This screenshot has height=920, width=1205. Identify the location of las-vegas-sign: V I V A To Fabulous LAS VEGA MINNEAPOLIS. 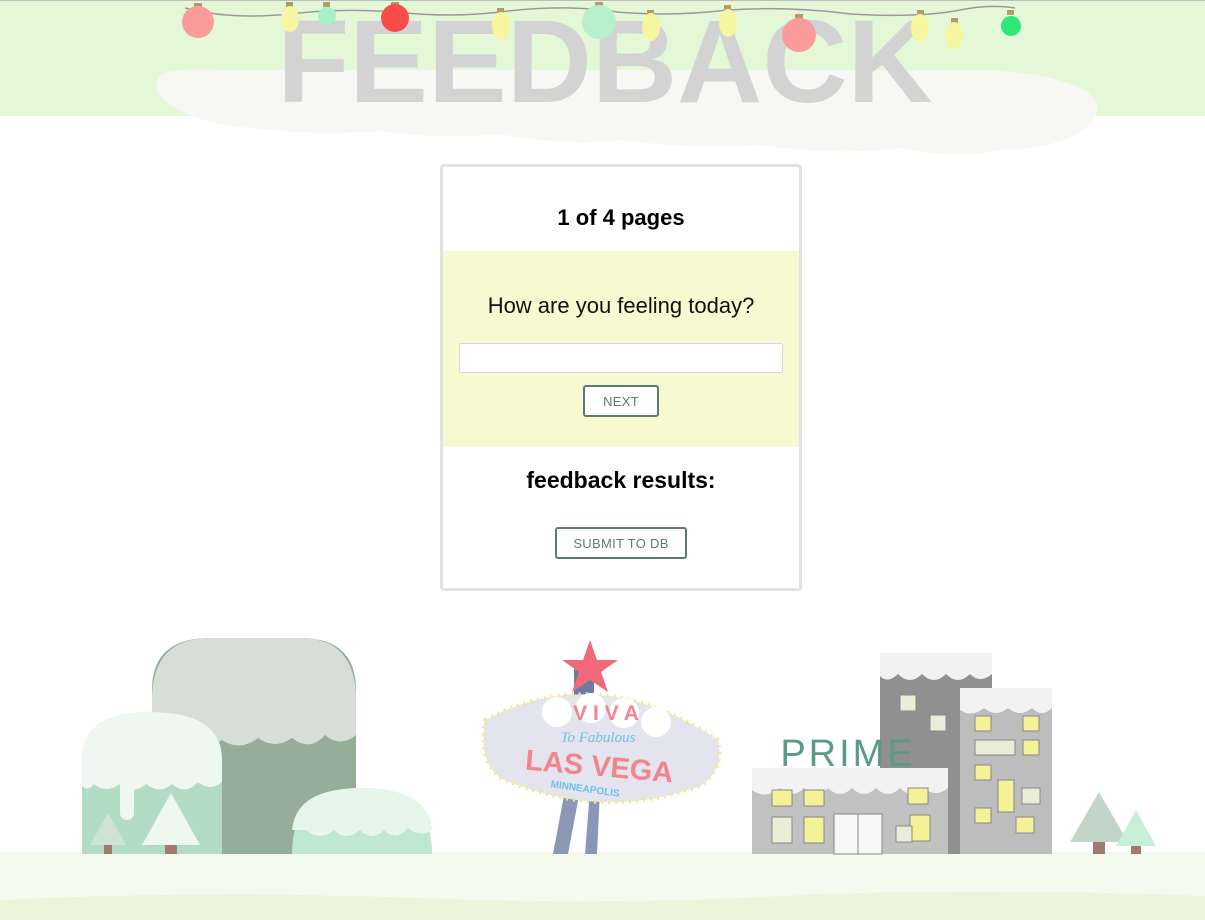
(601, 747).